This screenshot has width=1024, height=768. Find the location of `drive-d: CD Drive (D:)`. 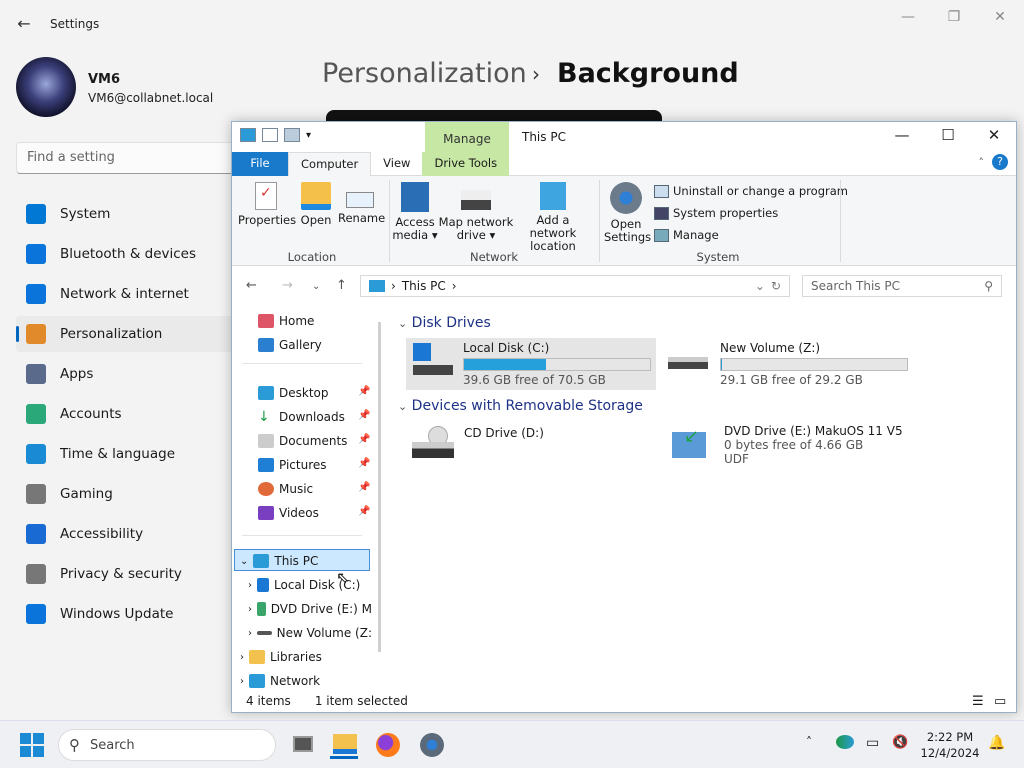

drive-d: CD Drive (D:) is located at coordinates (477, 444).